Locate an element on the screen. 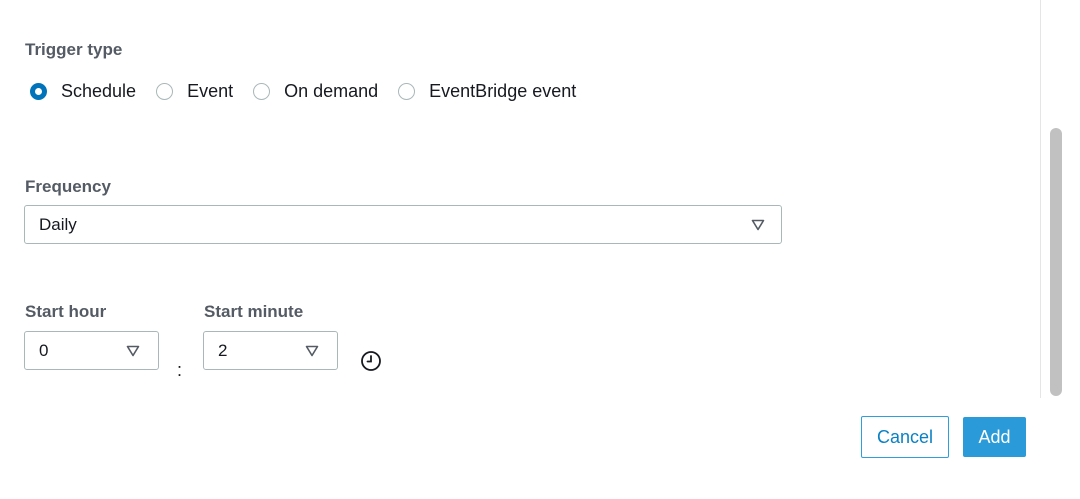 The image size is (1080, 499). radio-label: Schedule is located at coordinates (99, 90).